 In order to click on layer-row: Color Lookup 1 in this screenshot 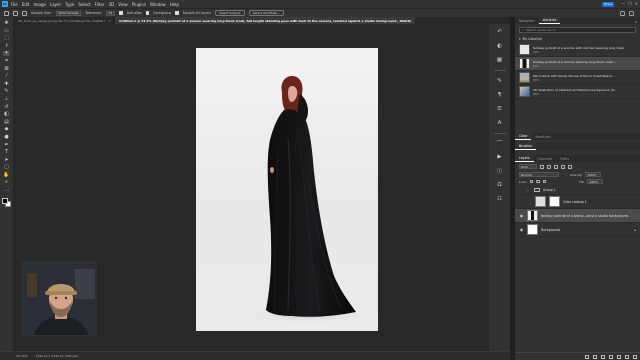, I will do `click(577, 202)`.